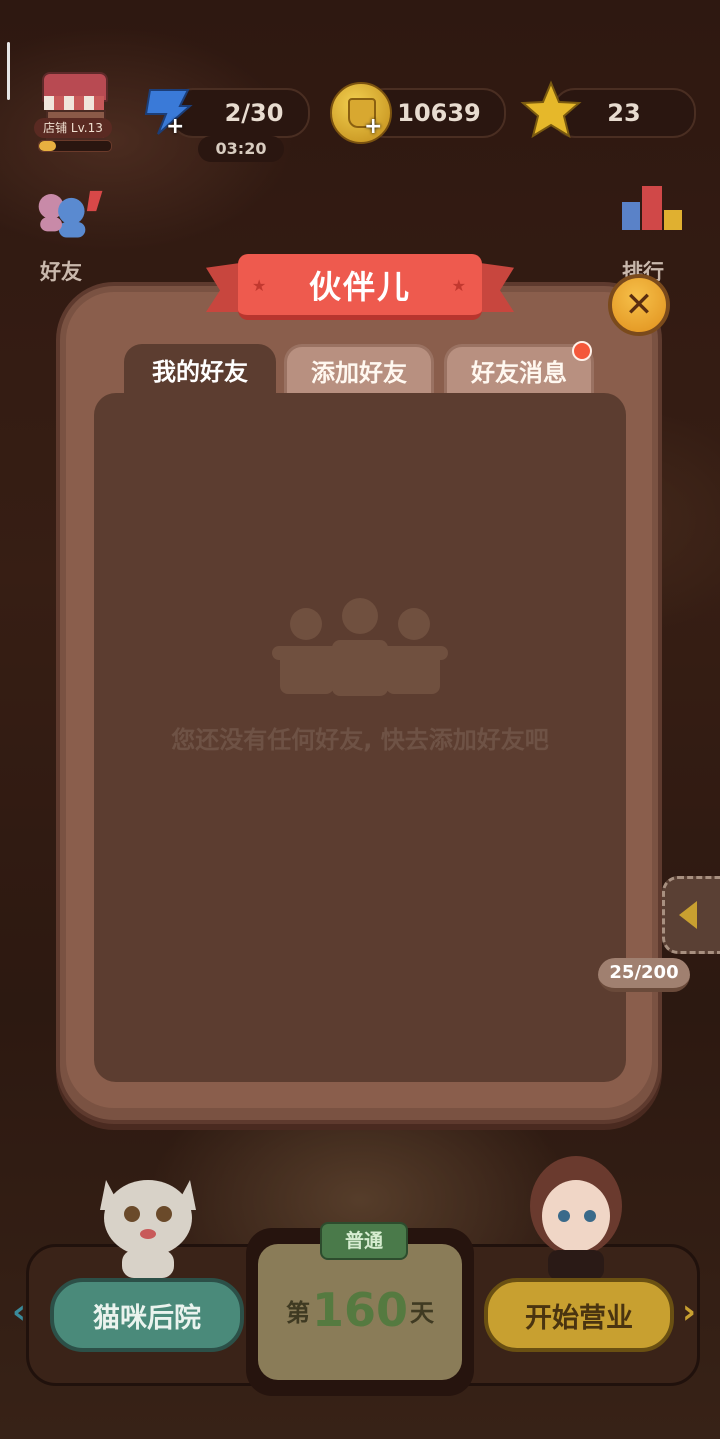 This screenshot has height=1439, width=720. I want to click on day-counter: 第 160 天, so click(360, 1310).